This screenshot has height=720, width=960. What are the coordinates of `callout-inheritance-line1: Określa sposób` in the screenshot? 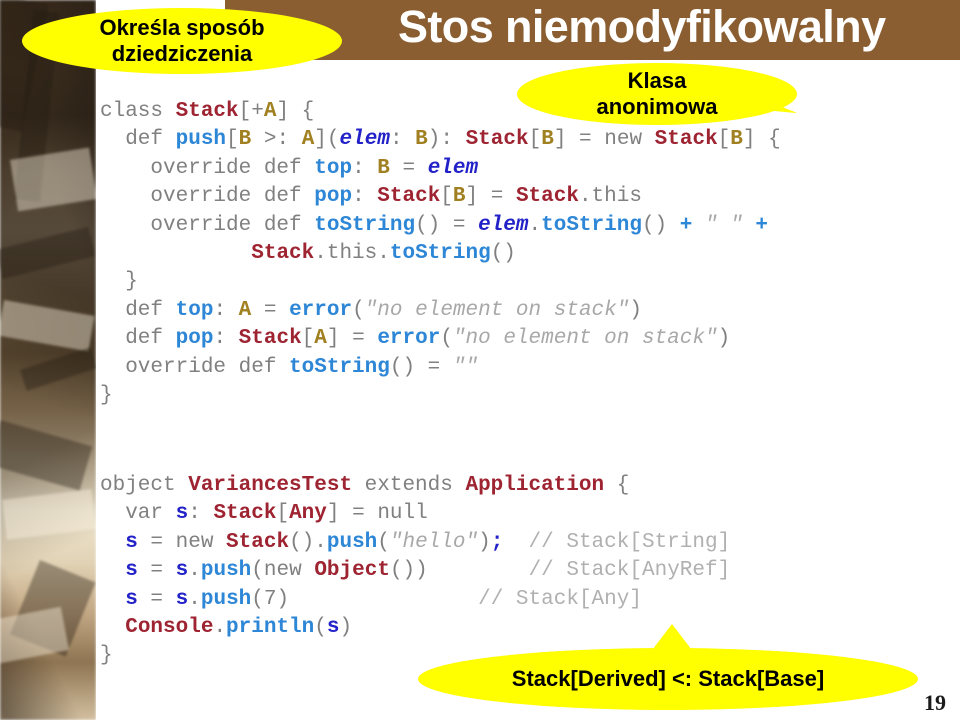 It's located at (182, 28).